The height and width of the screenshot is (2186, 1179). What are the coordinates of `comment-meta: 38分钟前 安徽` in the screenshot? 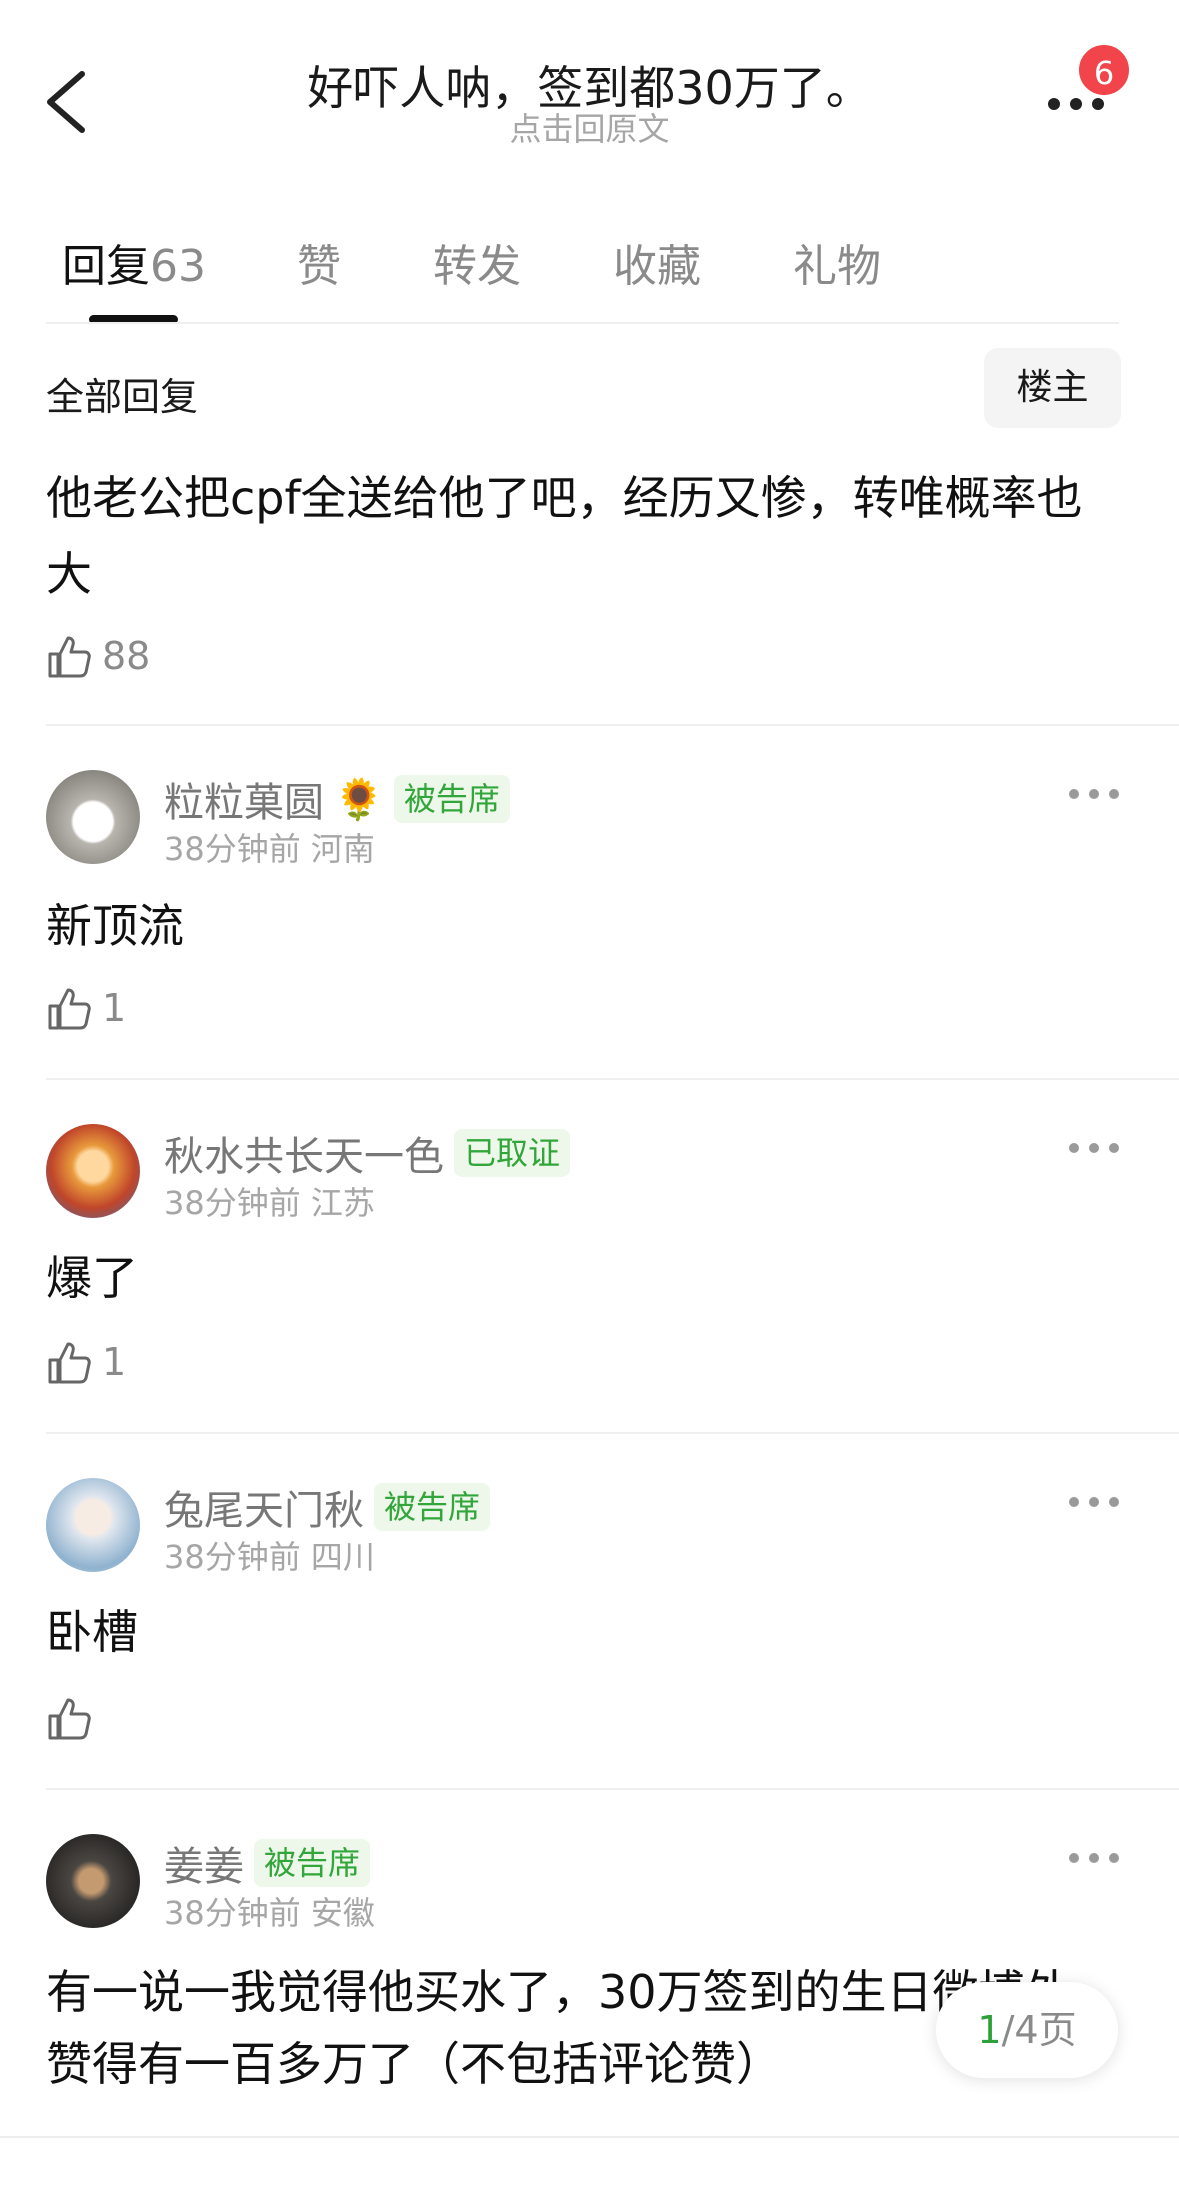 It's located at (269, 1911).